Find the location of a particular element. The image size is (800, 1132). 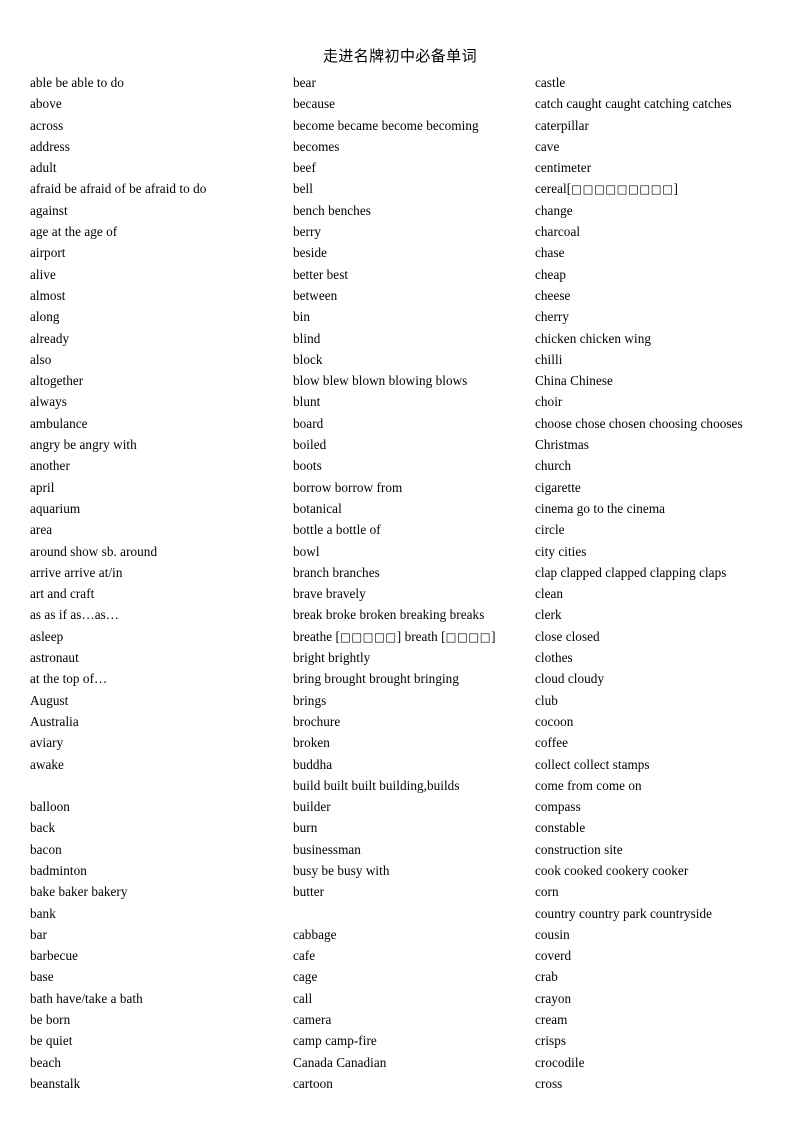

word-entry: circle is located at coordinates (550, 530).